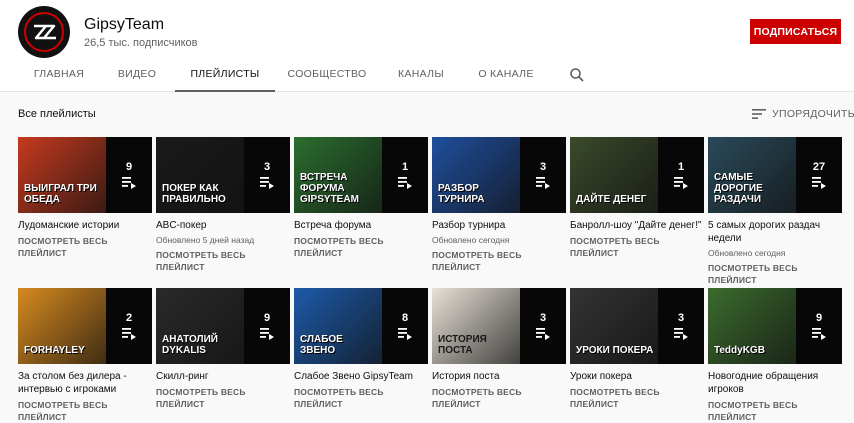 The image size is (854, 423). Describe the element at coordinates (499, 376) in the screenshot. I see `playlist-title: История поста` at that location.